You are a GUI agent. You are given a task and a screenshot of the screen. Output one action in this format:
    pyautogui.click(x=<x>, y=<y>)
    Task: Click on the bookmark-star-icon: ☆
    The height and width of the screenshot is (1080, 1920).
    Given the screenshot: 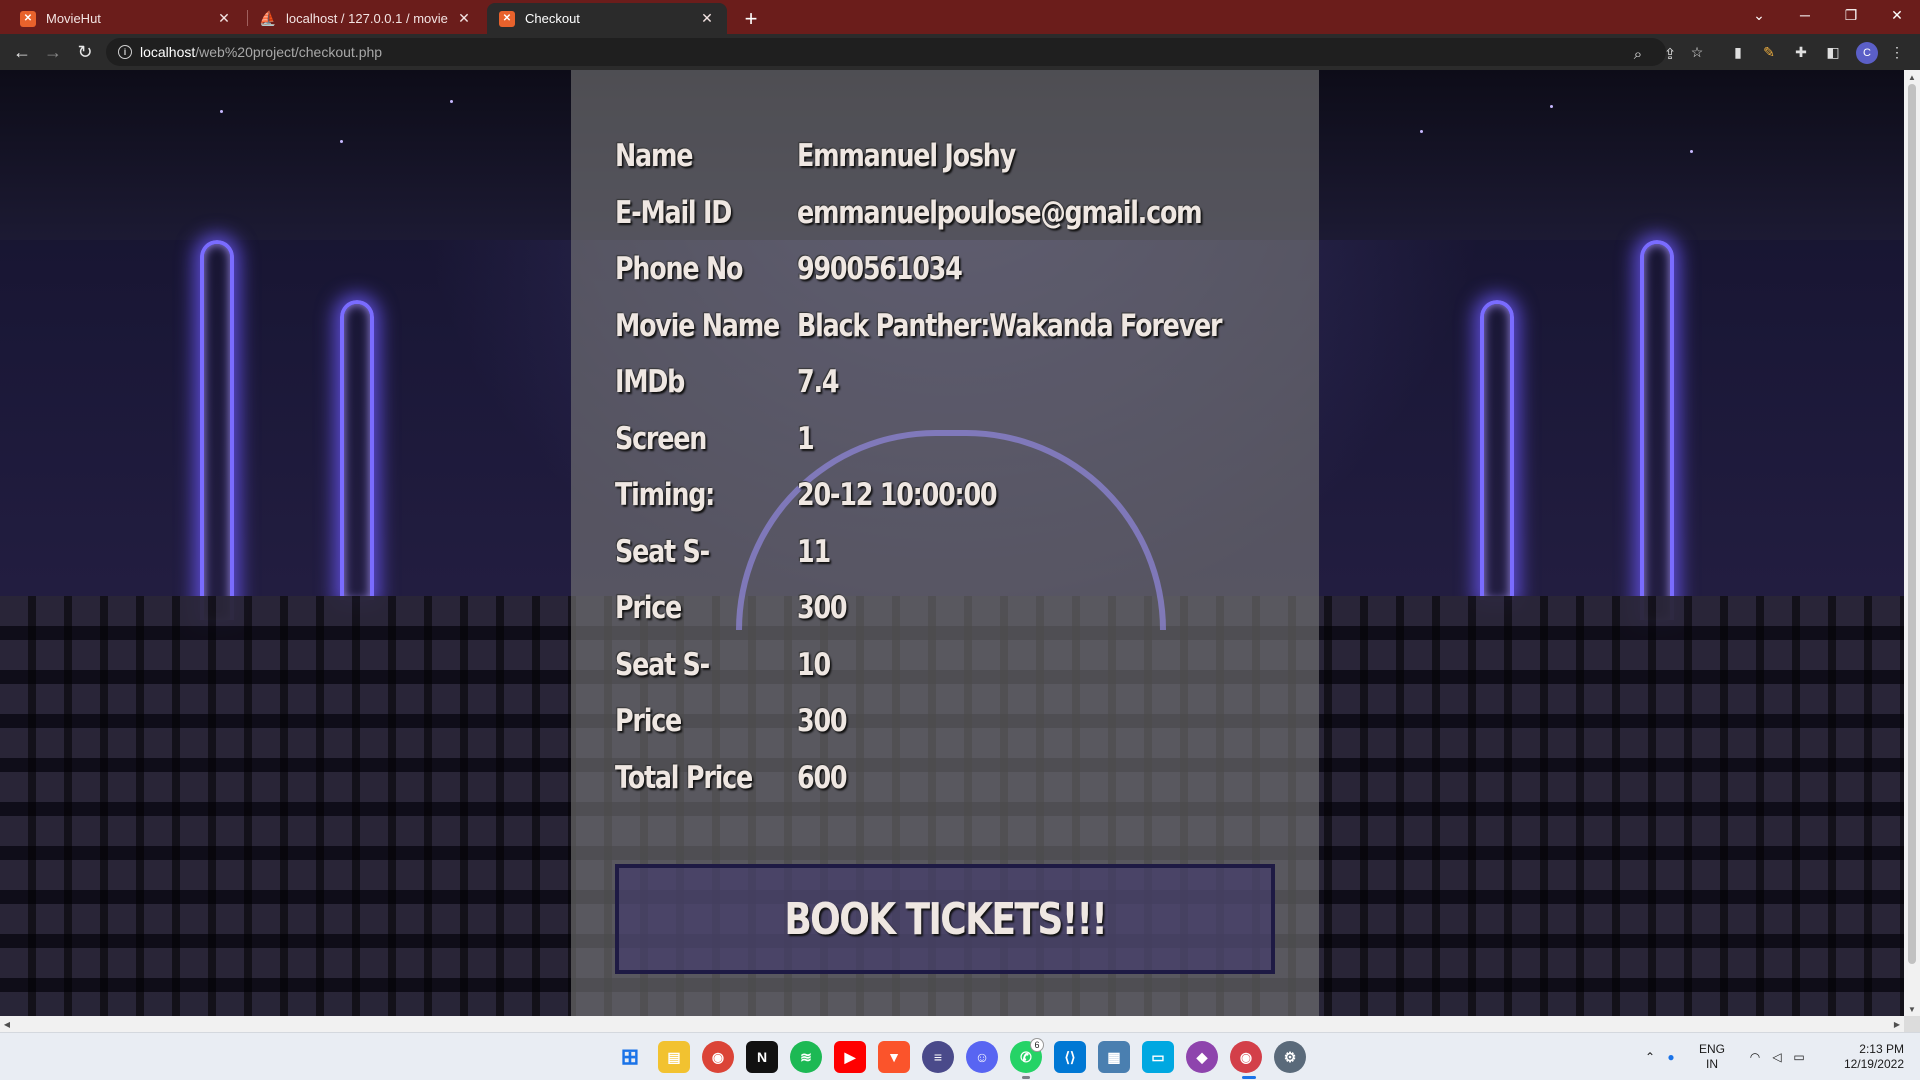 What is the action you would take?
    pyautogui.click(x=1697, y=52)
    